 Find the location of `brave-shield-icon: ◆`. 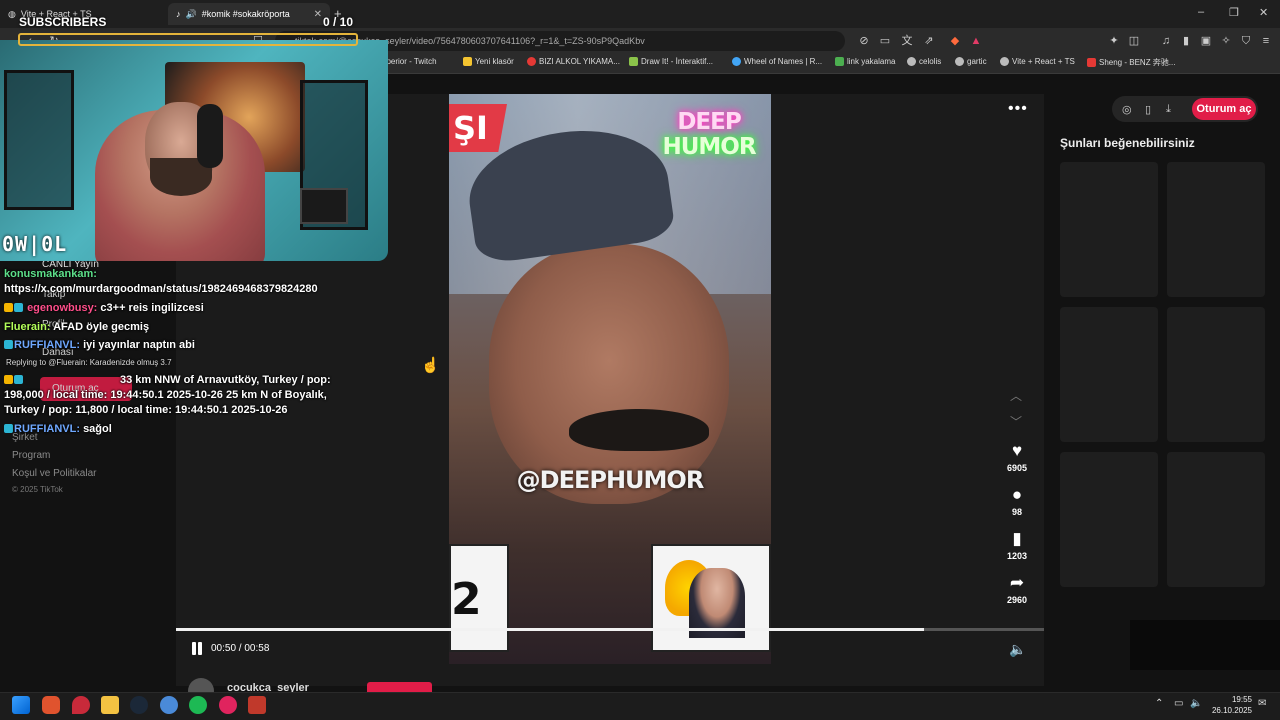

brave-shield-icon: ◆ is located at coordinates (955, 41).